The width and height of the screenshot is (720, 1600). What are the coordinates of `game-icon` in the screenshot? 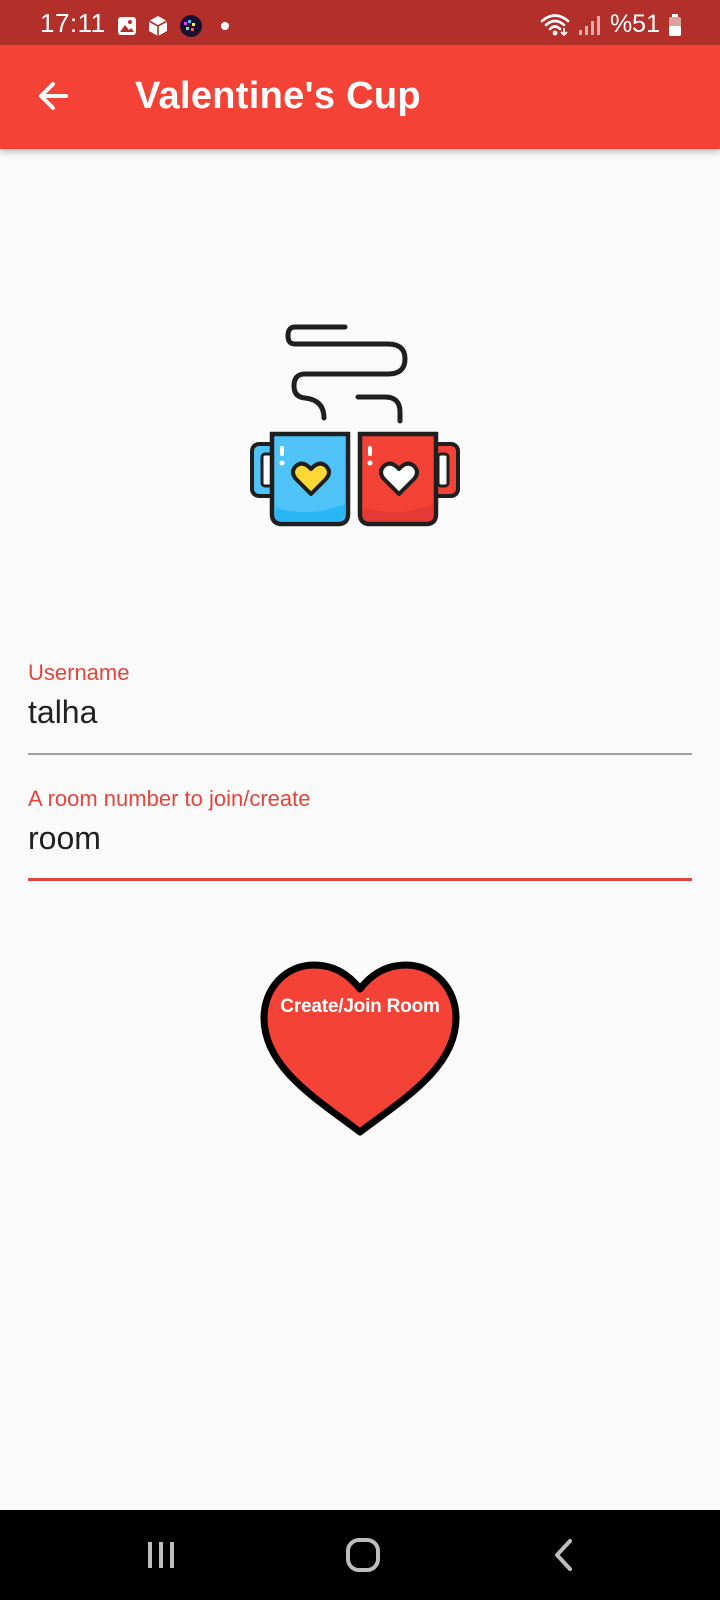 It's located at (191, 26).